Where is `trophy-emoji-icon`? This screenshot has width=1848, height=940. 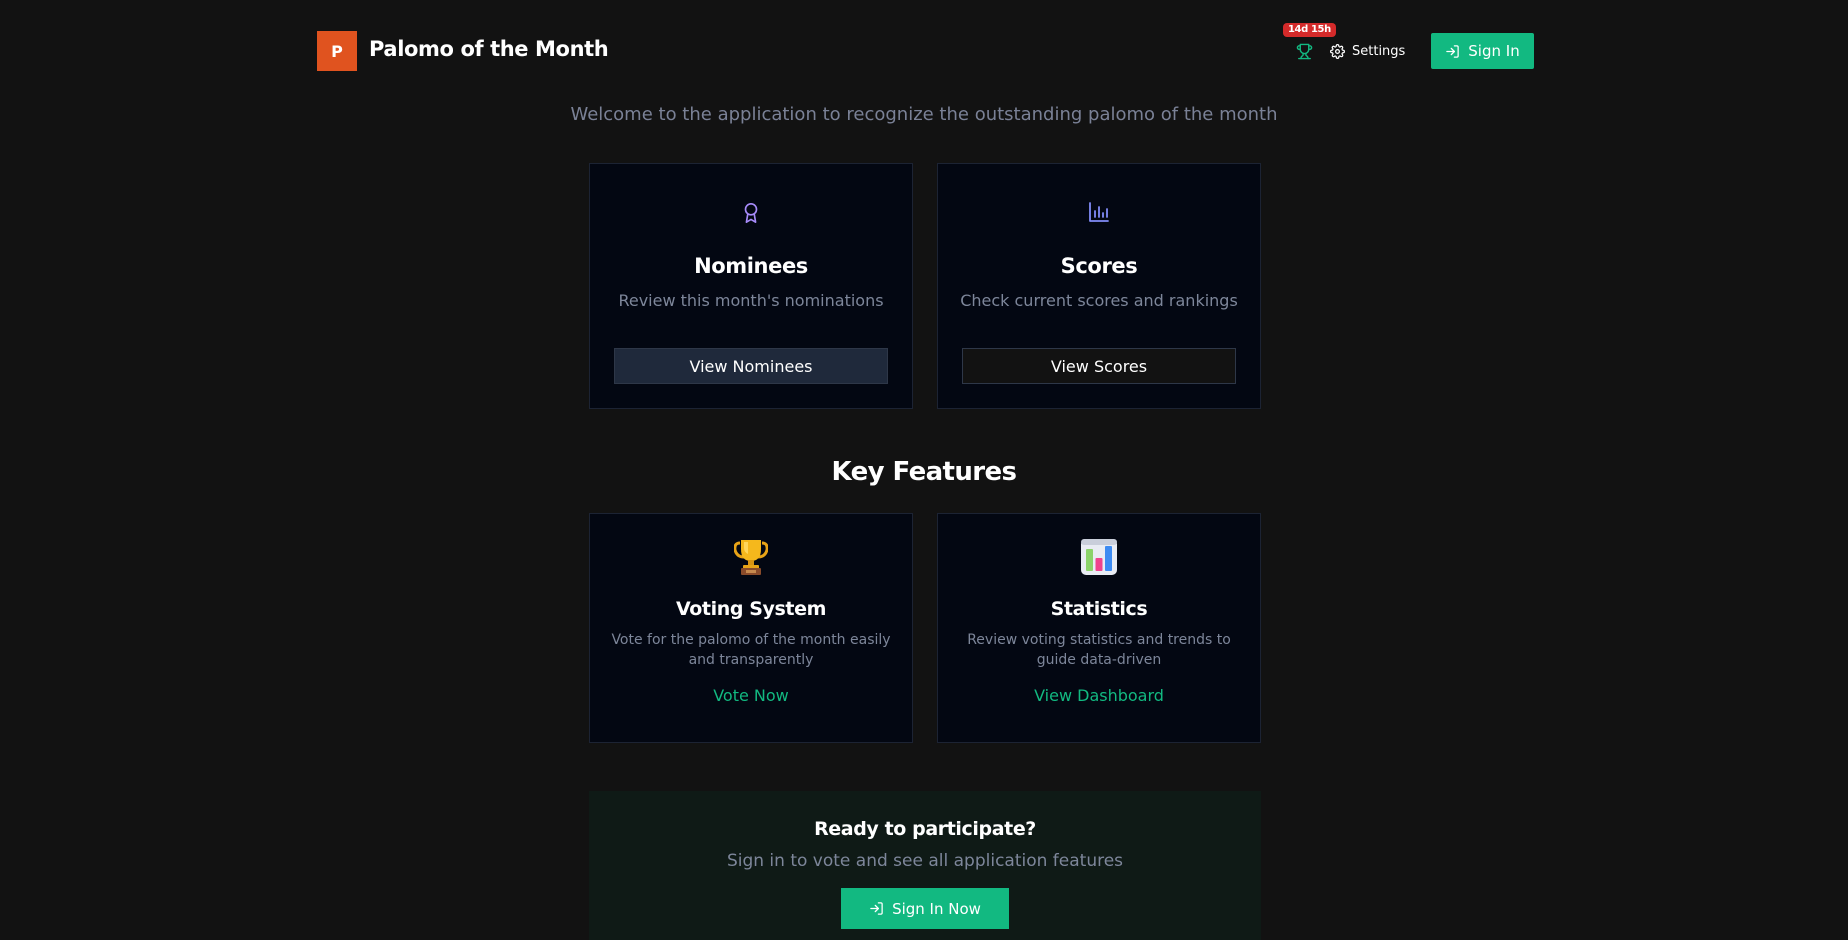 trophy-emoji-icon is located at coordinates (751, 559).